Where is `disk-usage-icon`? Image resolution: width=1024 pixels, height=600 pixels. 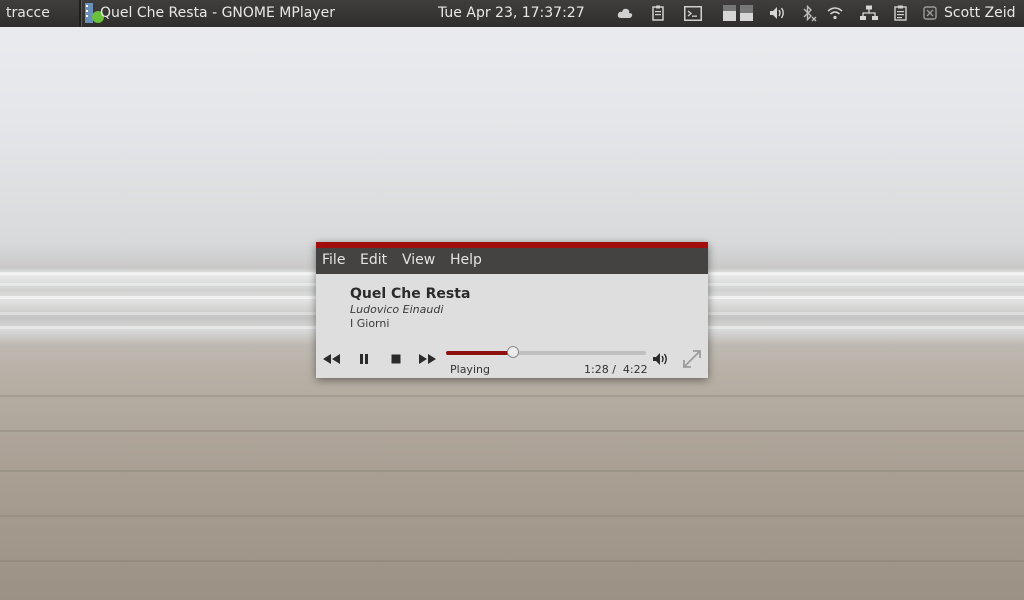
disk-usage-icon is located at coordinates (738, 13).